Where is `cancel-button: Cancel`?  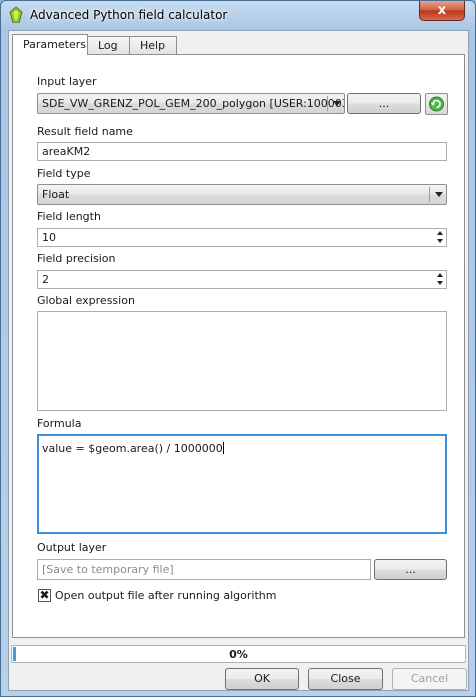
cancel-button: Cancel is located at coordinates (429, 679).